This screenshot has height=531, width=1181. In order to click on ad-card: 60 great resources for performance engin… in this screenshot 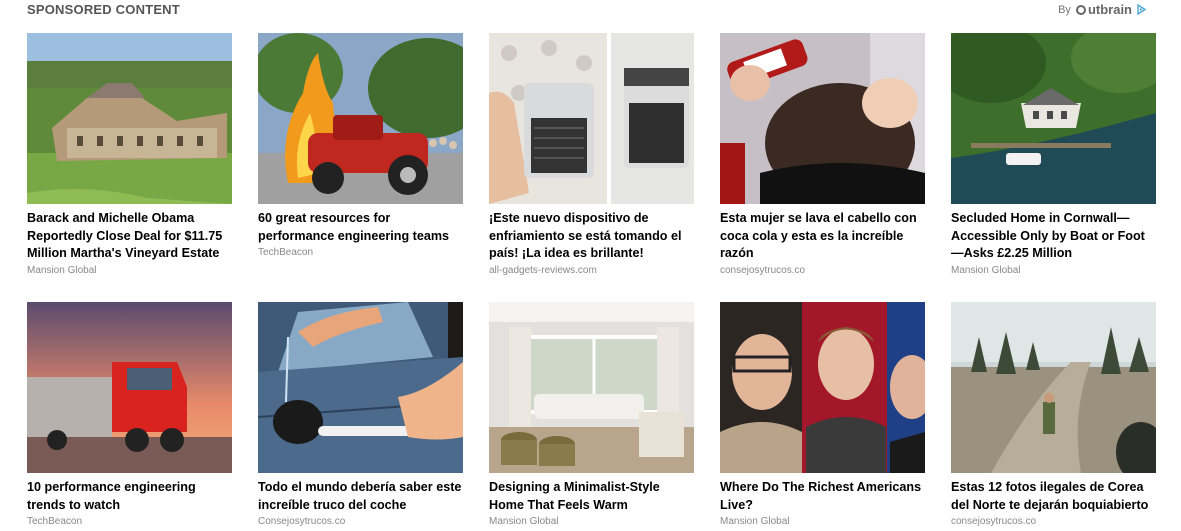, I will do `click(360, 145)`.